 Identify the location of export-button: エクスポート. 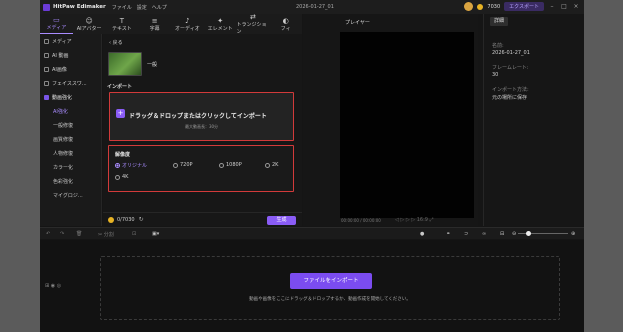
(524, 6).